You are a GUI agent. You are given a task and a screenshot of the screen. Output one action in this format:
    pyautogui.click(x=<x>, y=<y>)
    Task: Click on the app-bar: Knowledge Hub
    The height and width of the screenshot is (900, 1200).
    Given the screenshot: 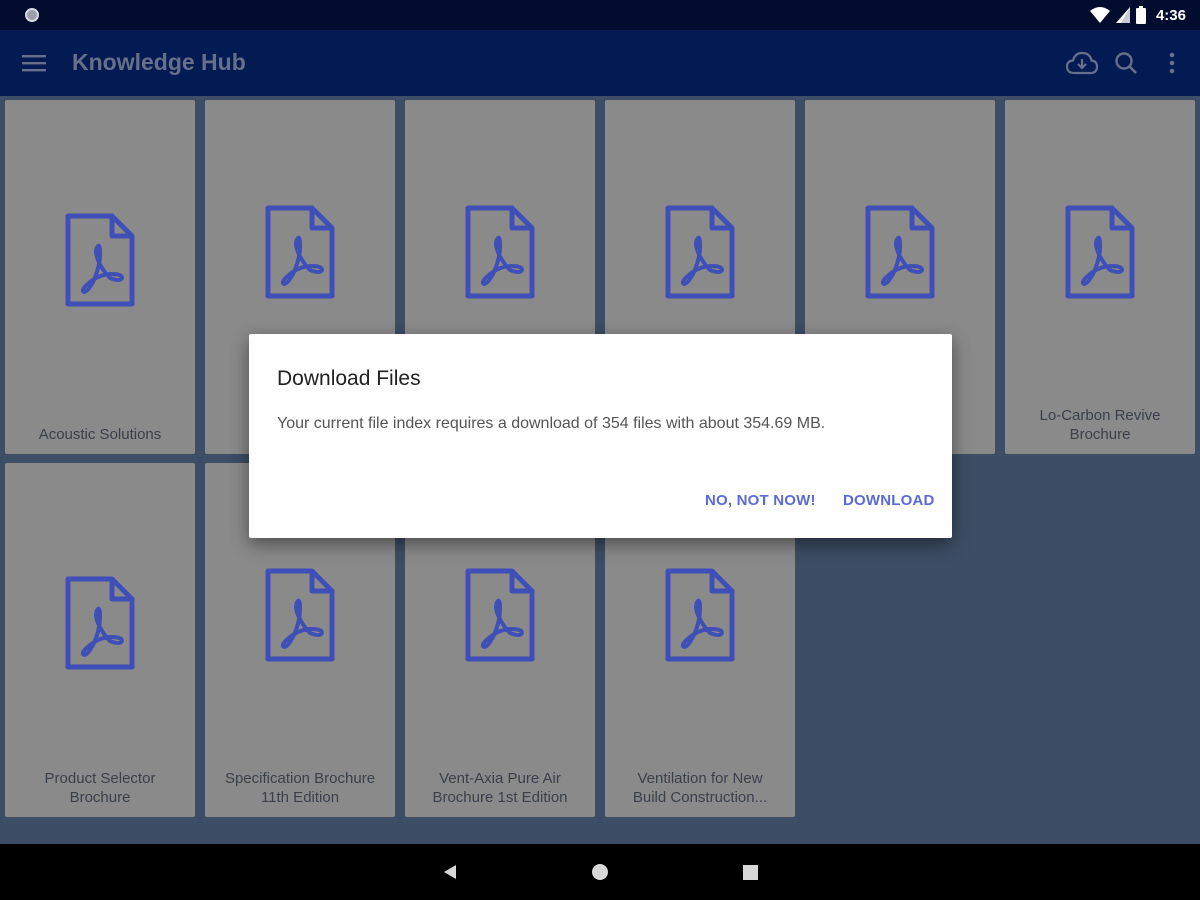 What is the action you would take?
    pyautogui.click(x=600, y=63)
    